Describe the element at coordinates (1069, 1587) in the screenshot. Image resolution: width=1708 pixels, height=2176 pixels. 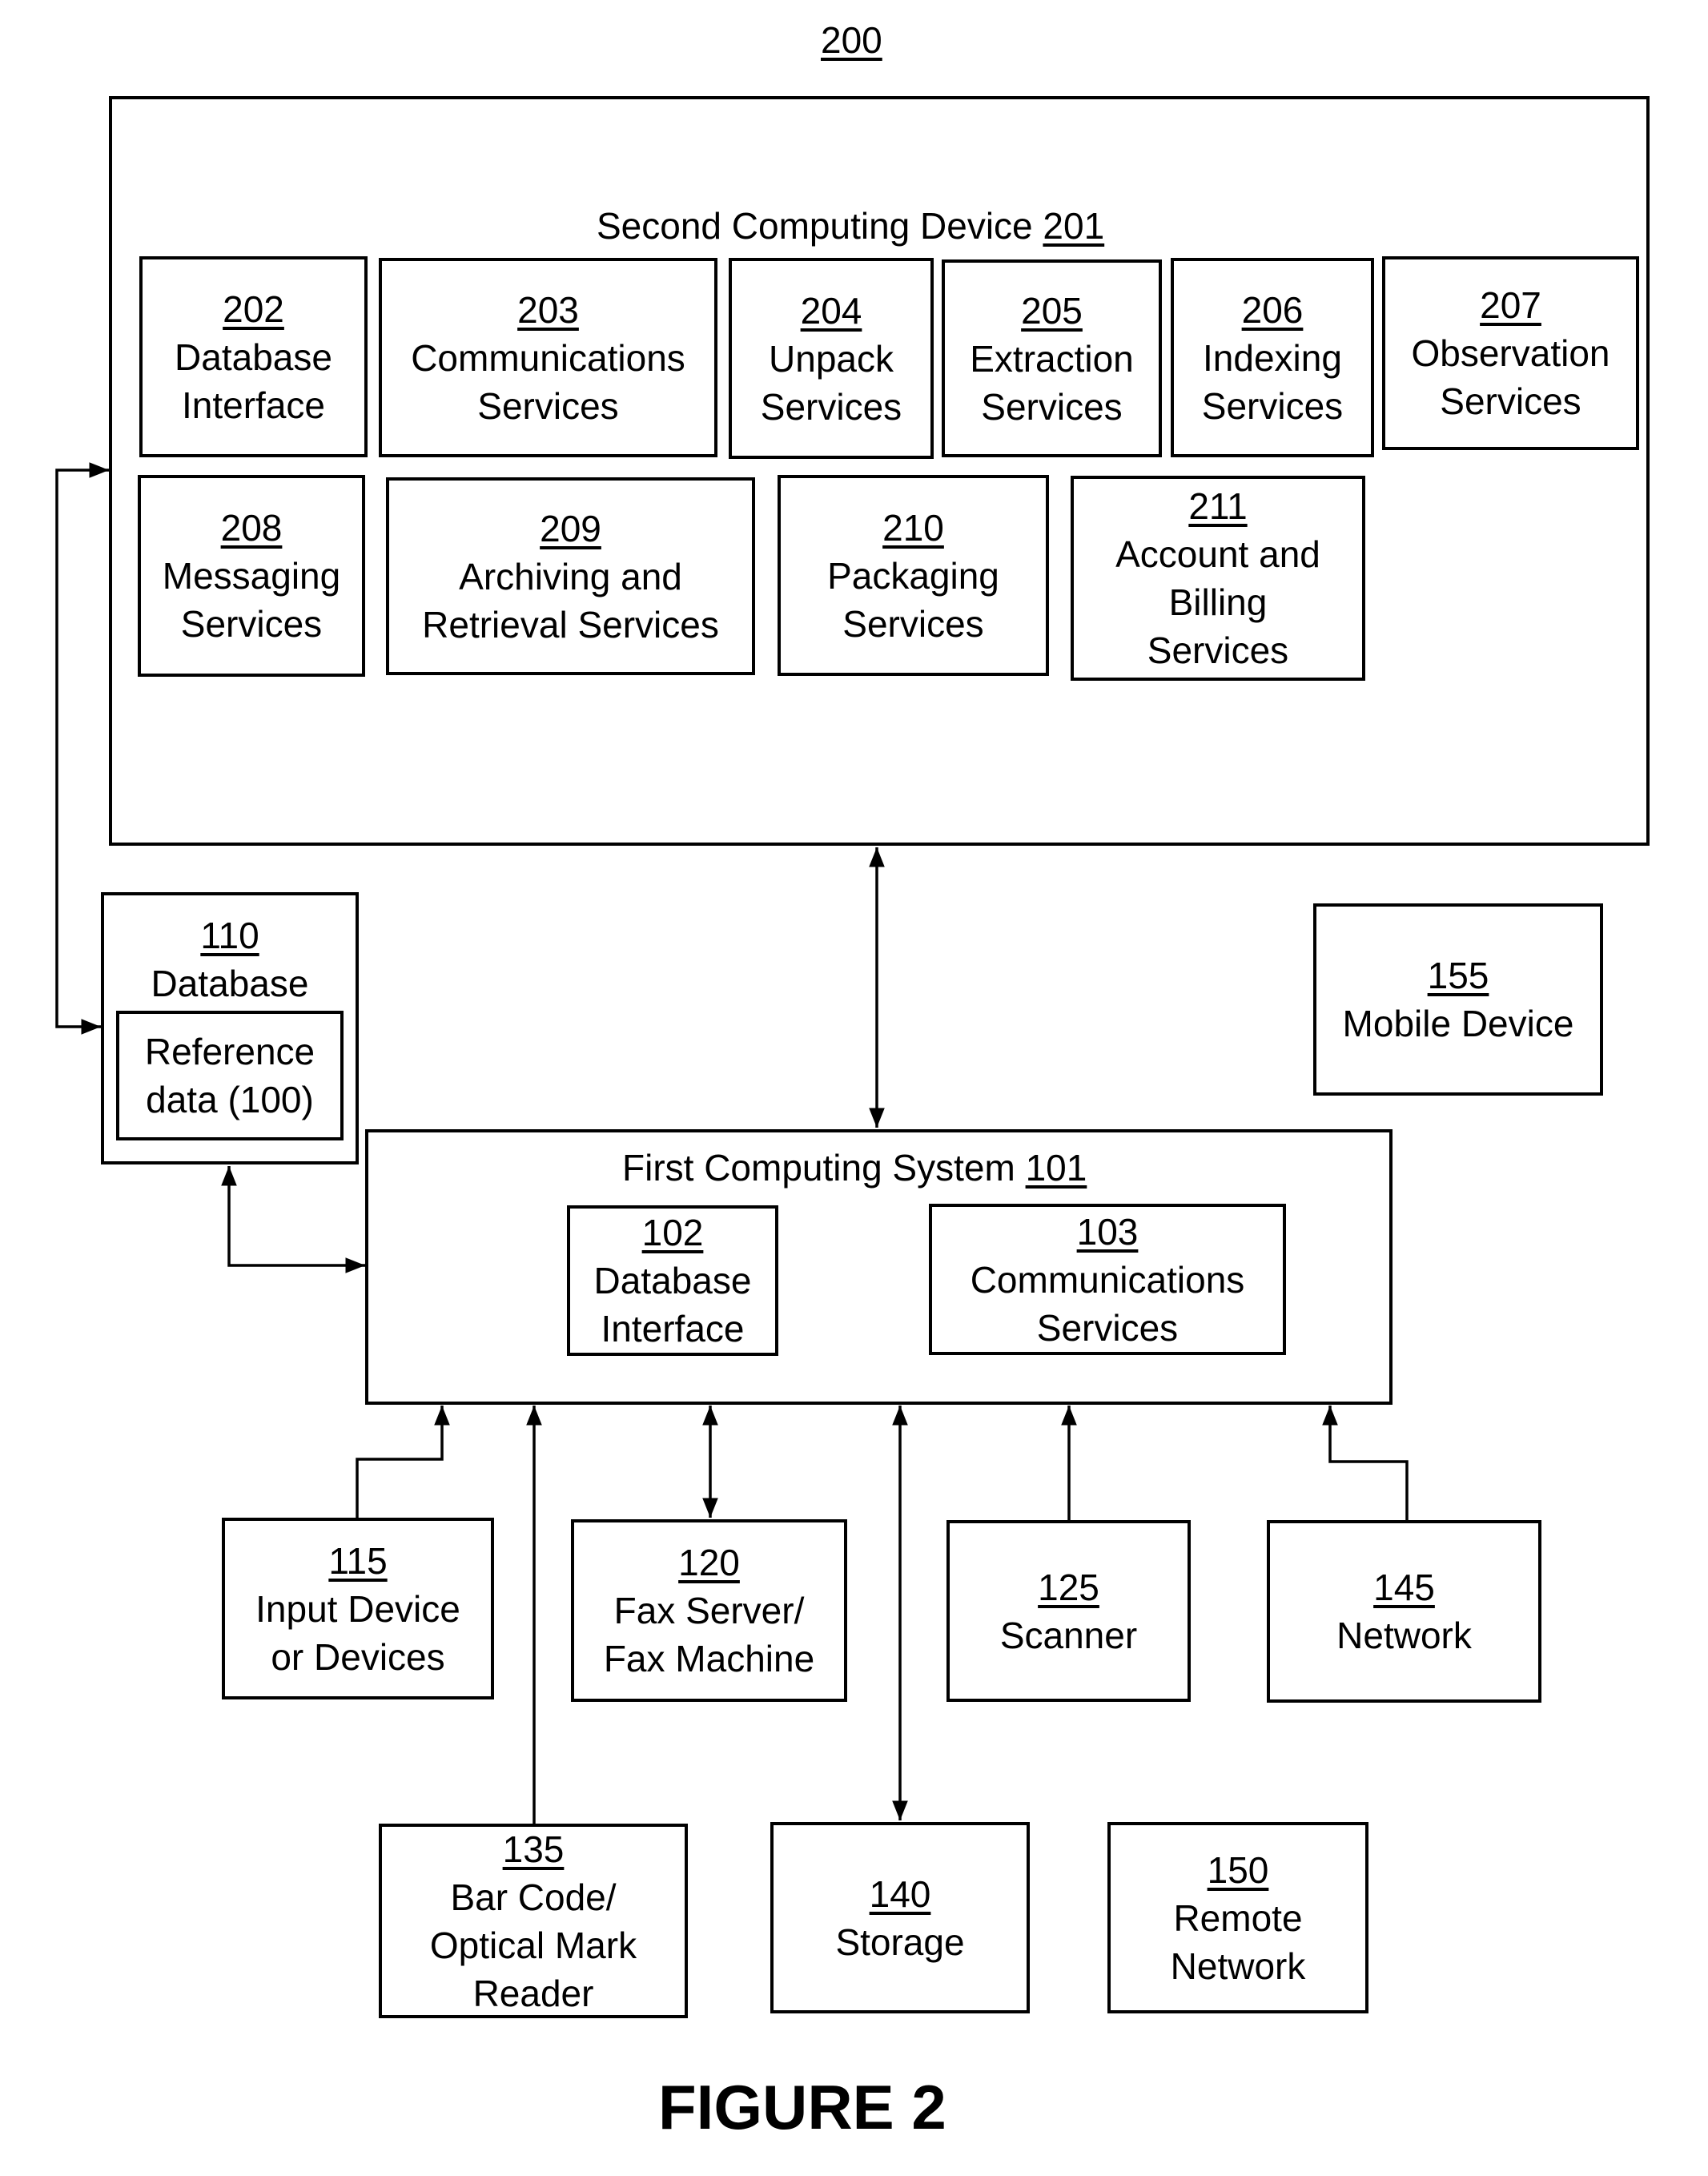
I see `reference-number: 125` at that location.